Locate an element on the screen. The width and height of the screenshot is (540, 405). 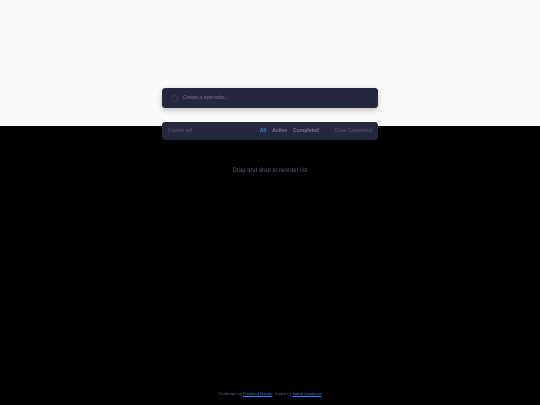
filter-active: Active is located at coordinates (279, 131).